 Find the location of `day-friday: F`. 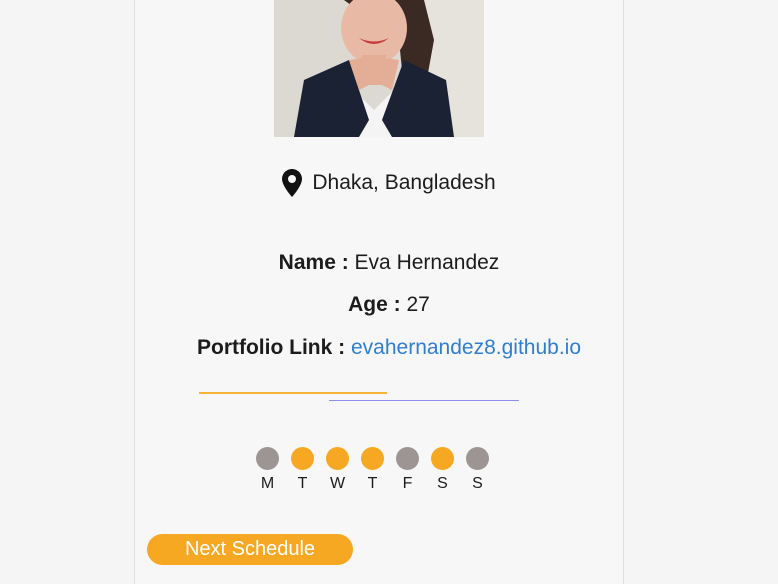

day-friday: F is located at coordinates (407, 470).